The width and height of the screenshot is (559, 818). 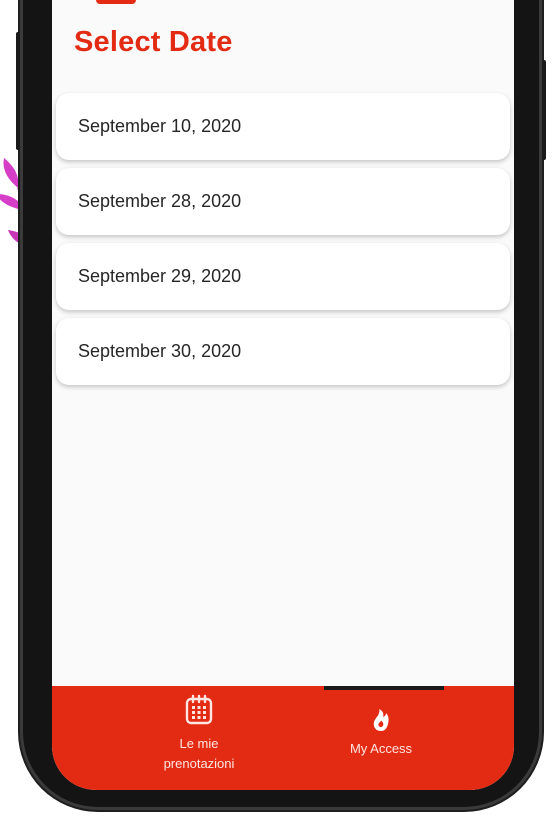 What do you see at coordinates (153, 42) in the screenshot?
I see `page-title: Select Date` at bounding box center [153, 42].